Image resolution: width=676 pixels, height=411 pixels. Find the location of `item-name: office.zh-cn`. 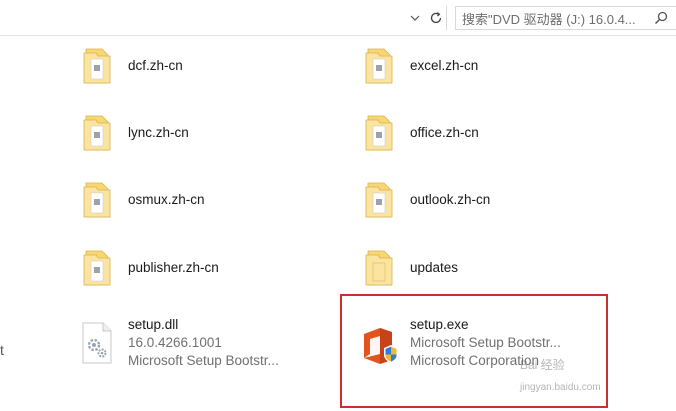

item-name: office.zh-cn is located at coordinates (444, 132).